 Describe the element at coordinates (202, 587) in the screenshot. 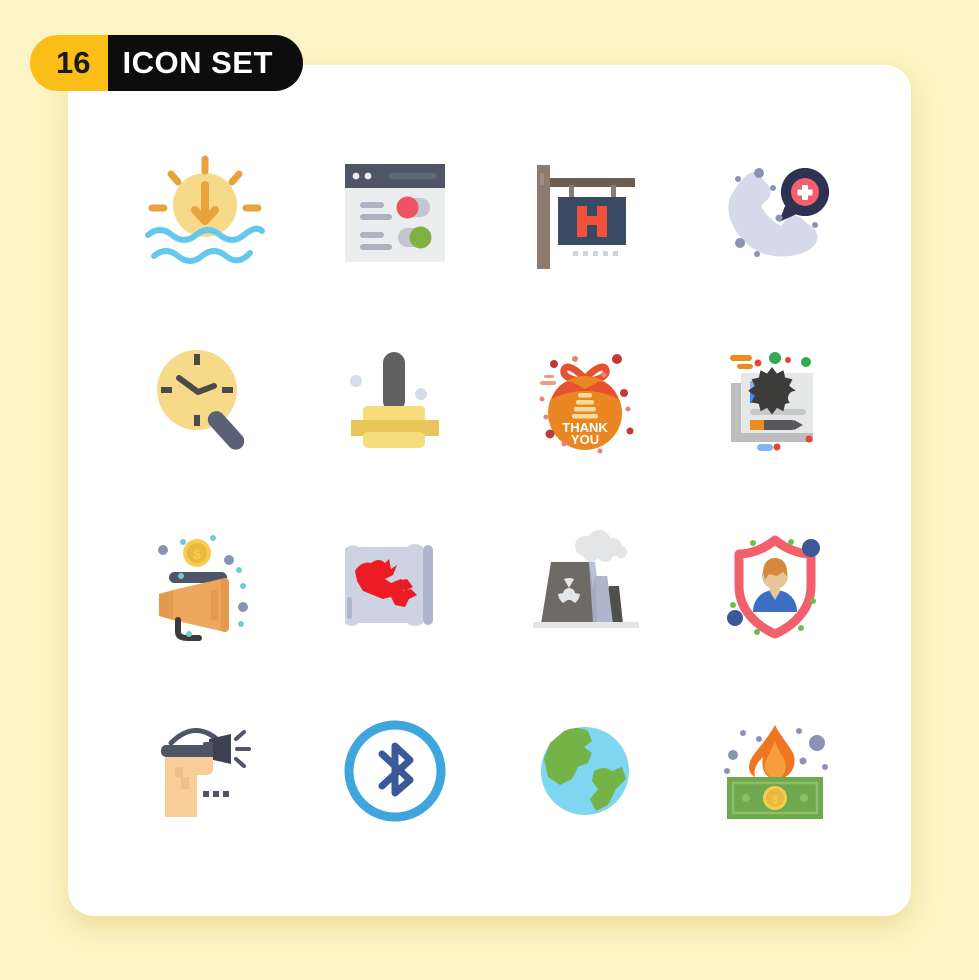

I see `crowdfunding-icon: $` at that location.